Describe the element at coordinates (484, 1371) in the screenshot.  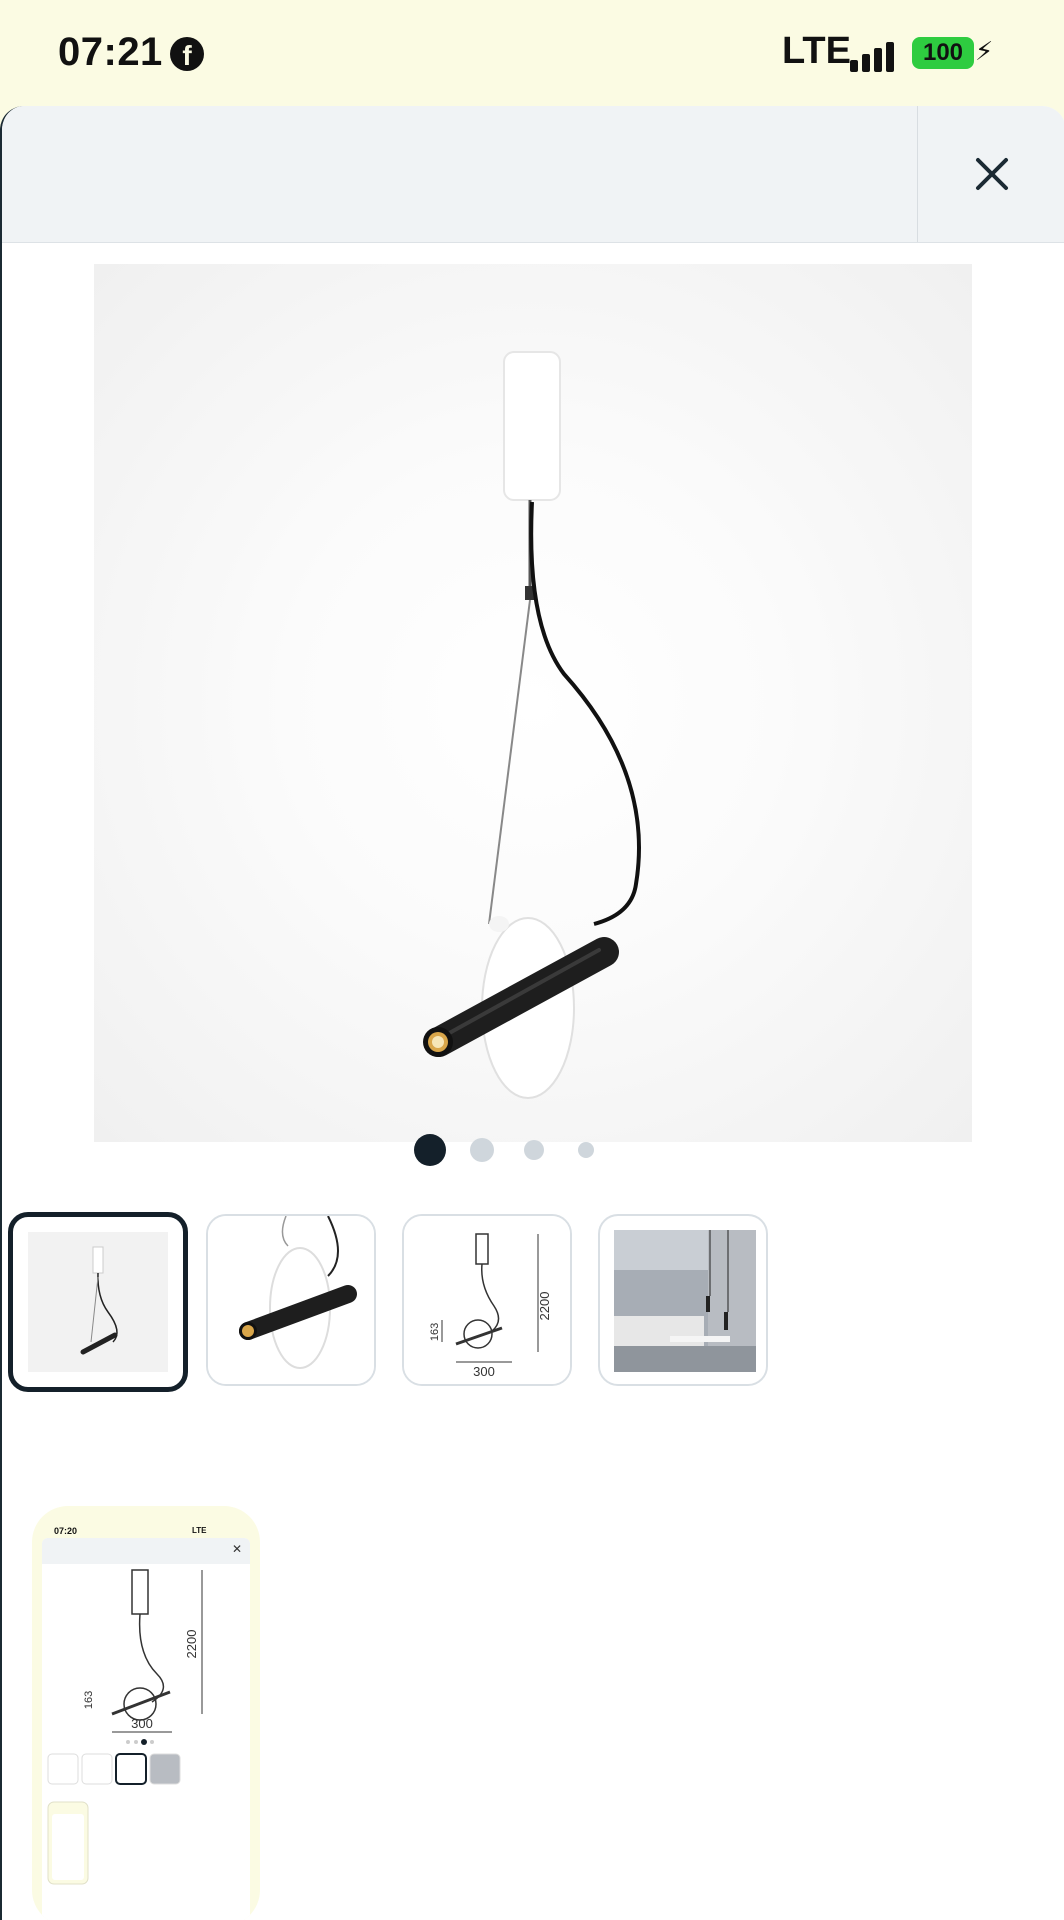
I see `dimension-width-label: 300` at that location.